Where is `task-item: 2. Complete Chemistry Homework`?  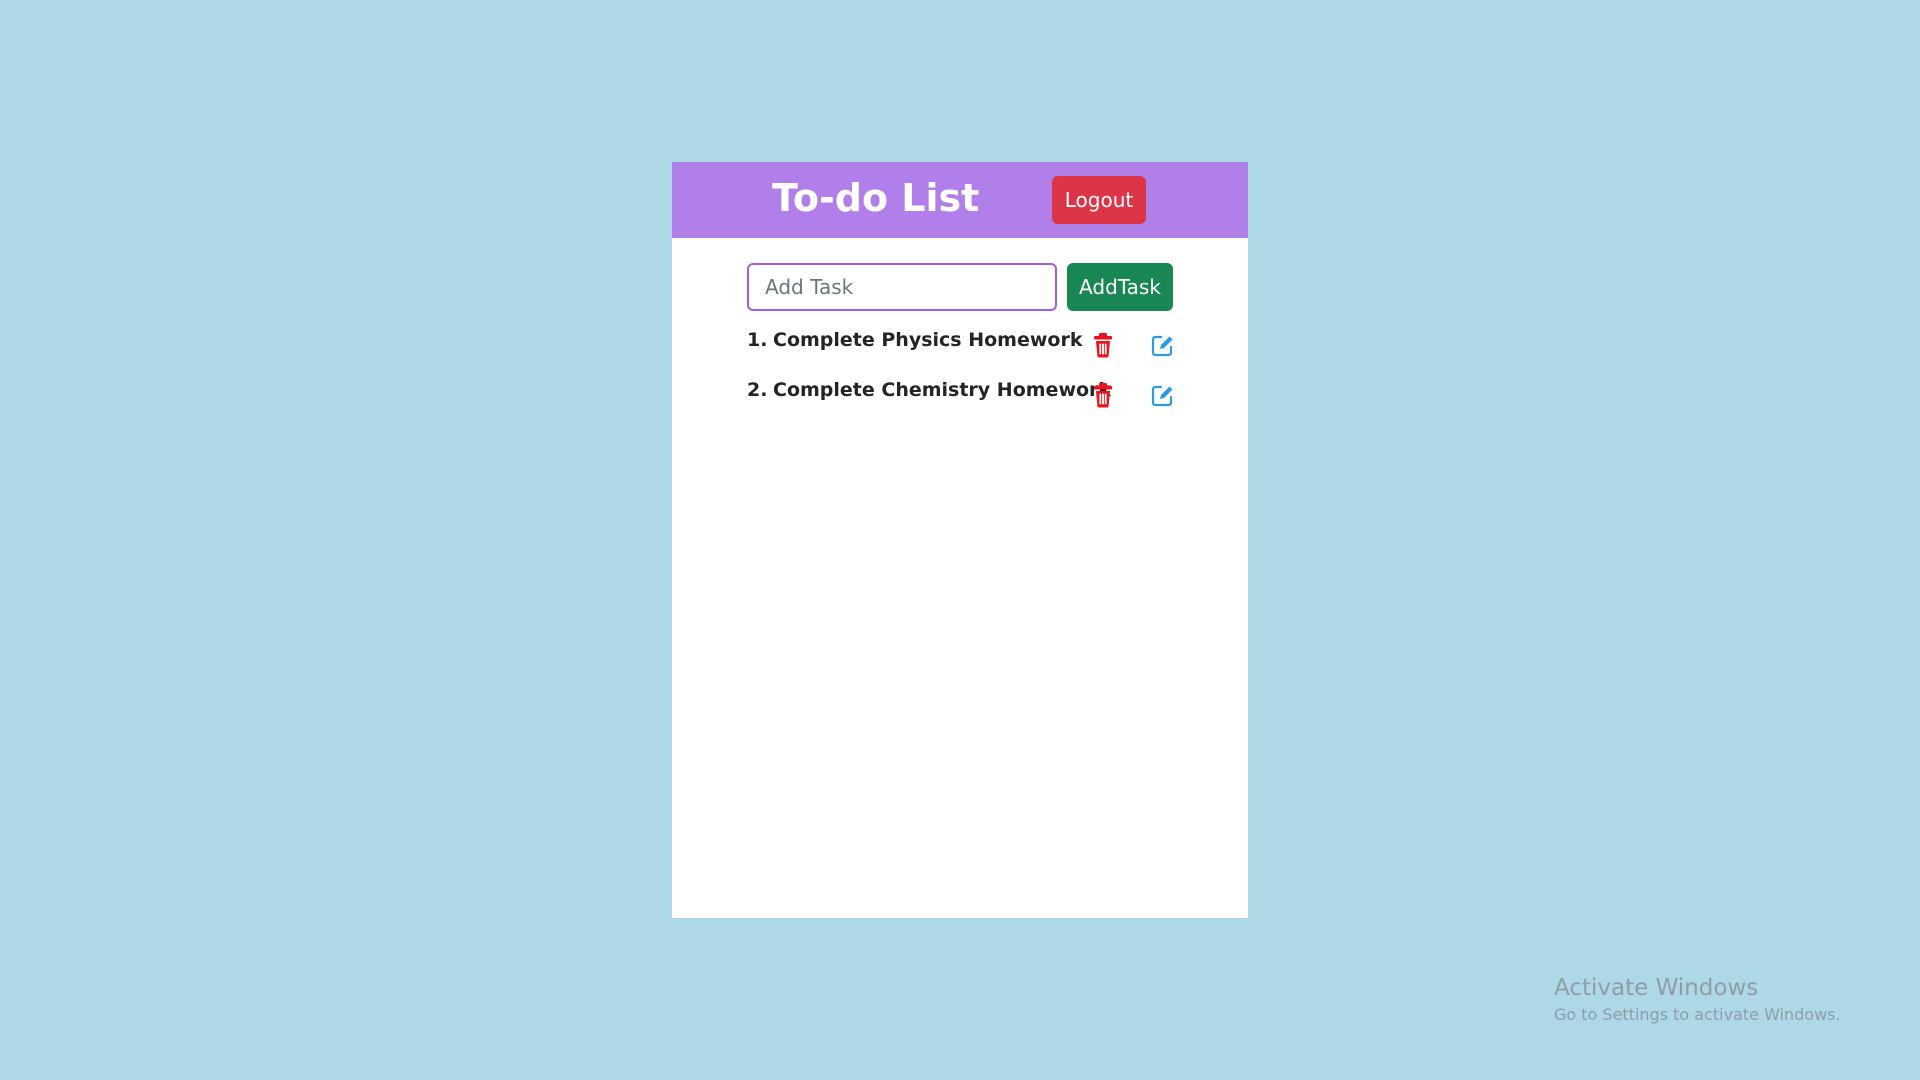
task-item: 2. Complete Chemistry Homework is located at coordinates (967, 397).